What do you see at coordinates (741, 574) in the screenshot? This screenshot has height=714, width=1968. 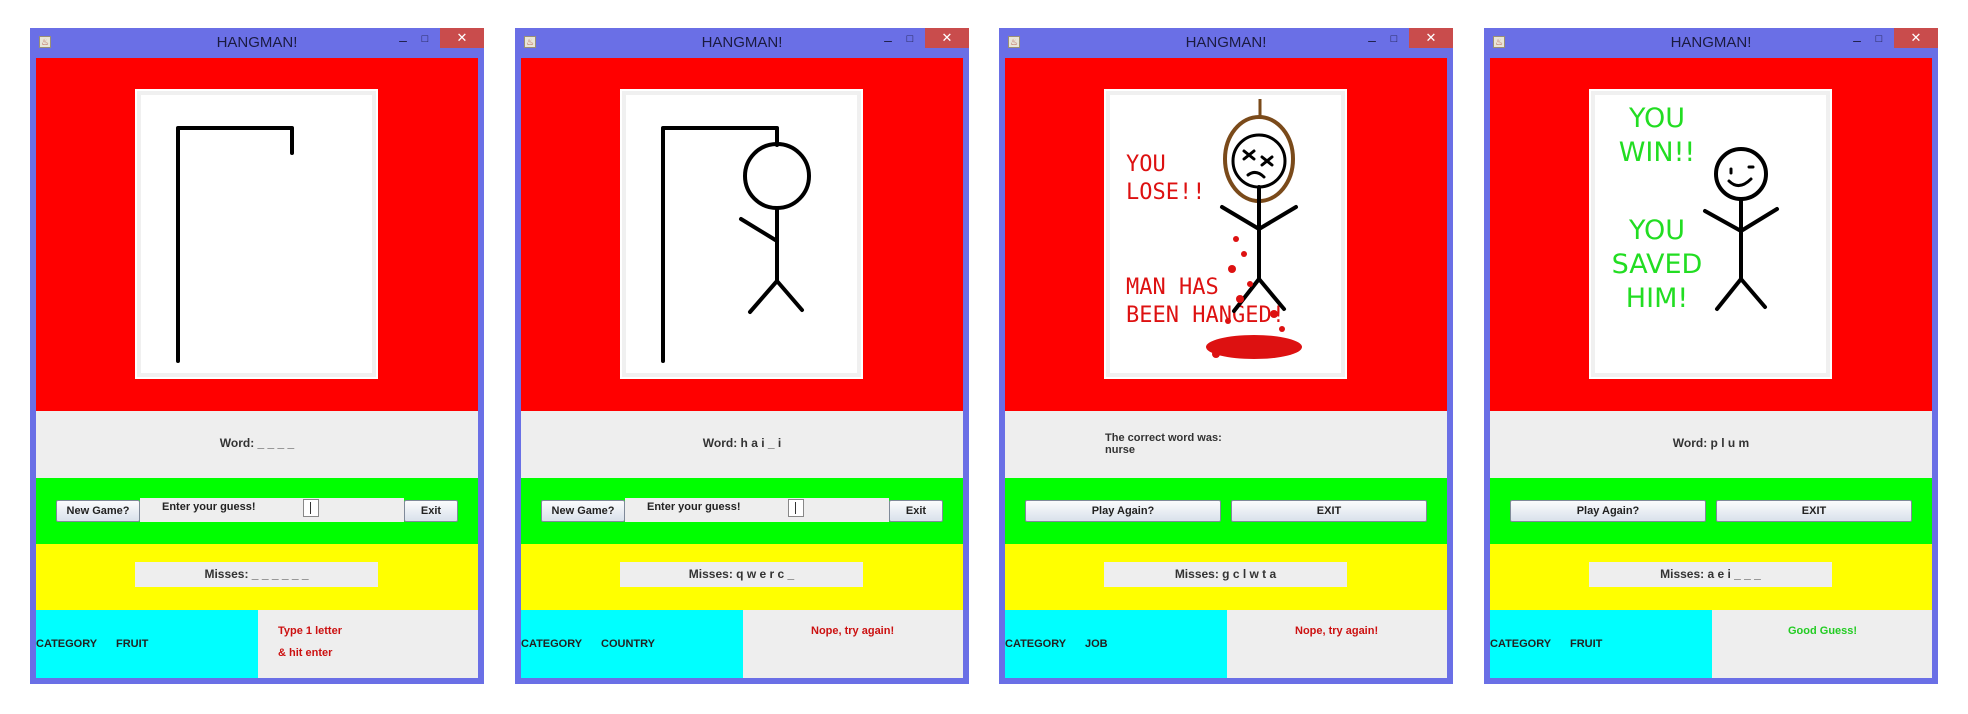 I see `misses-display: Misses: q w e r c _` at bounding box center [741, 574].